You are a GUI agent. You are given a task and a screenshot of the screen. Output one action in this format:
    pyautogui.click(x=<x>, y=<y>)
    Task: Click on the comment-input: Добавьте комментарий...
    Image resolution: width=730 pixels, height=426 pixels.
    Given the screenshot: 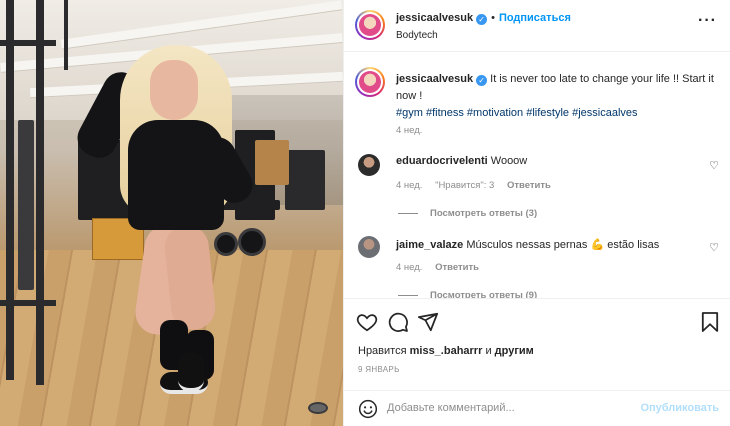 What is the action you would take?
    pyautogui.click(x=451, y=408)
    